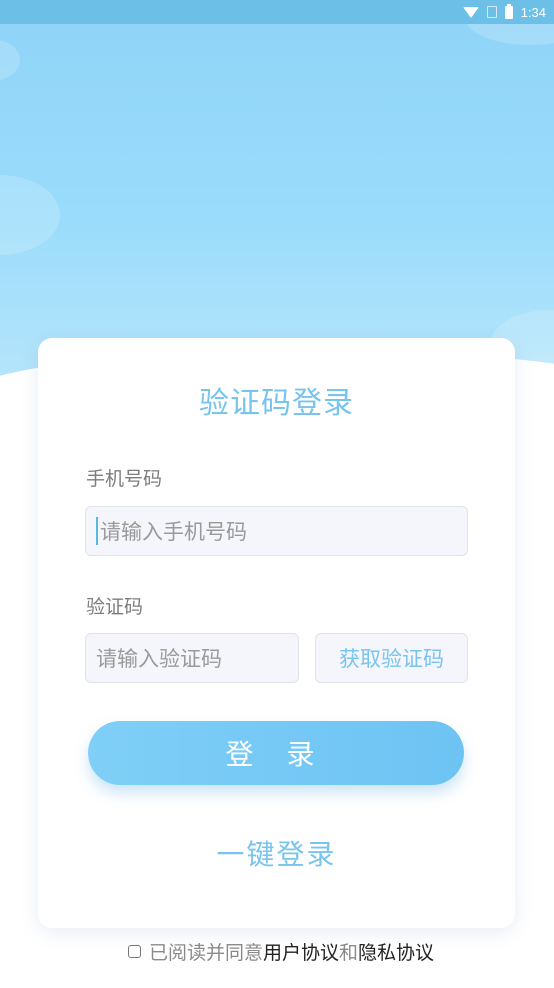  I want to click on privacy-policy-link: 隐私协议, so click(396, 951).